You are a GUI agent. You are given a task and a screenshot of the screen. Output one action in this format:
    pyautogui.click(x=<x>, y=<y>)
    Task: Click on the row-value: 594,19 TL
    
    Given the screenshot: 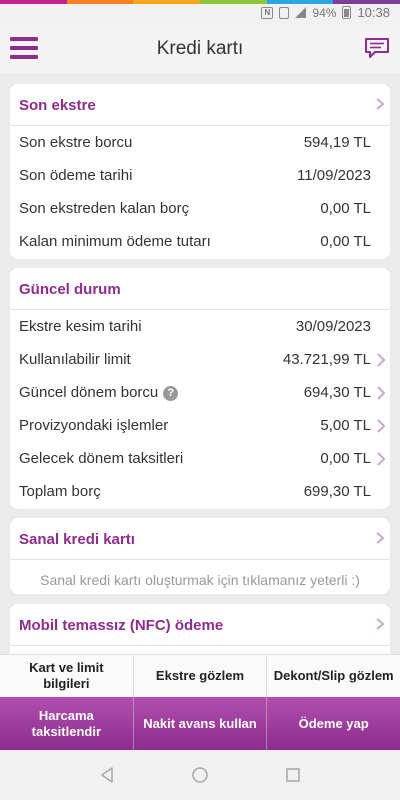 What is the action you would take?
    pyautogui.click(x=337, y=142)
    